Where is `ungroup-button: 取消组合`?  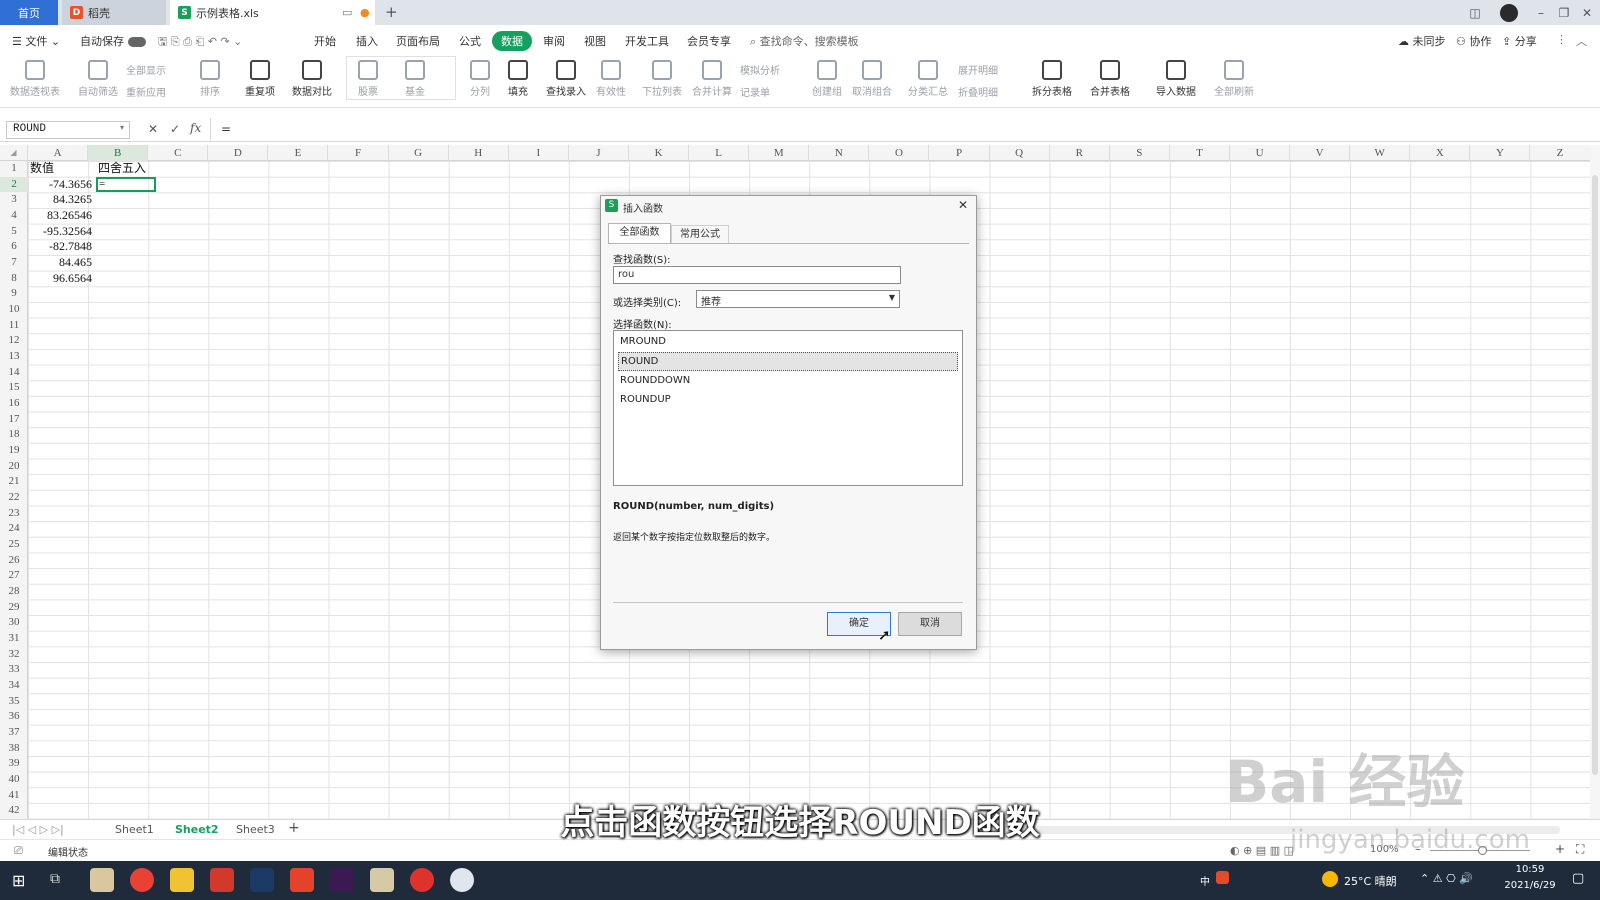 ungroup-button: 取消组合 is located at coordinates (872, 79).